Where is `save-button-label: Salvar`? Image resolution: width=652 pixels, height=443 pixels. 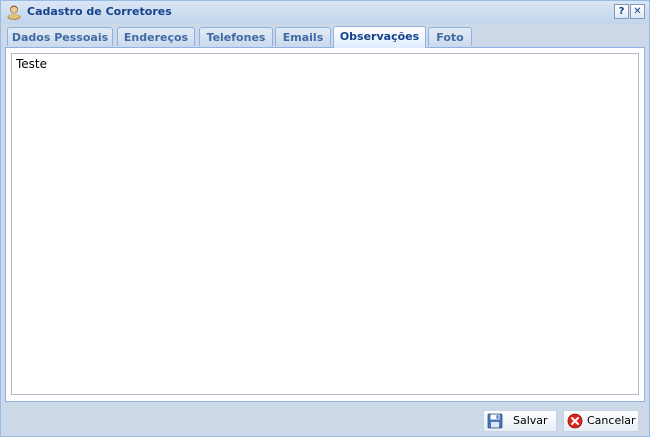
save-button-label: Salvar is located at coordinates (530, 420).